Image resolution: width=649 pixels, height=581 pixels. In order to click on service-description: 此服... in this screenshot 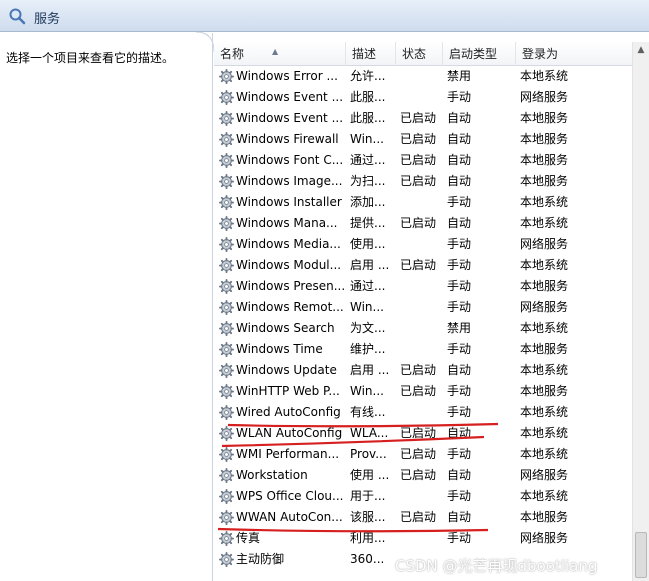, I will do `click(368, 97)`.